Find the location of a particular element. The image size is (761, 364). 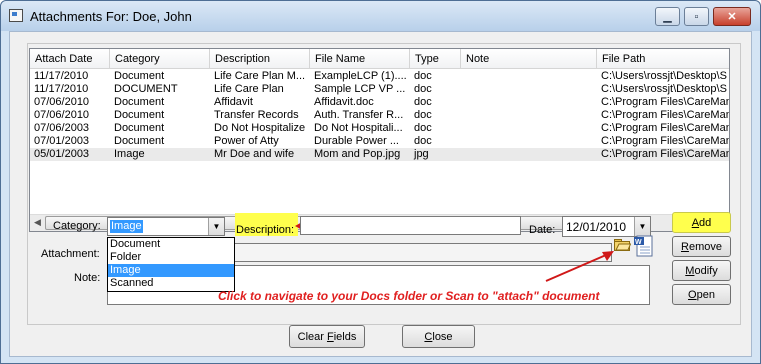

column-header-description: Description is located at coordinates (260, 59).